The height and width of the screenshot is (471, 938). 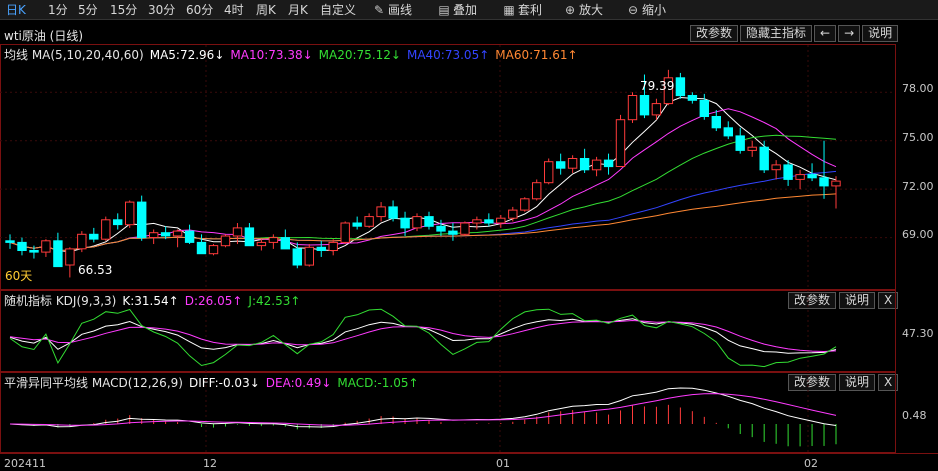 I want to click on y-tick-72: 72.00, so click(x=918, y=186).